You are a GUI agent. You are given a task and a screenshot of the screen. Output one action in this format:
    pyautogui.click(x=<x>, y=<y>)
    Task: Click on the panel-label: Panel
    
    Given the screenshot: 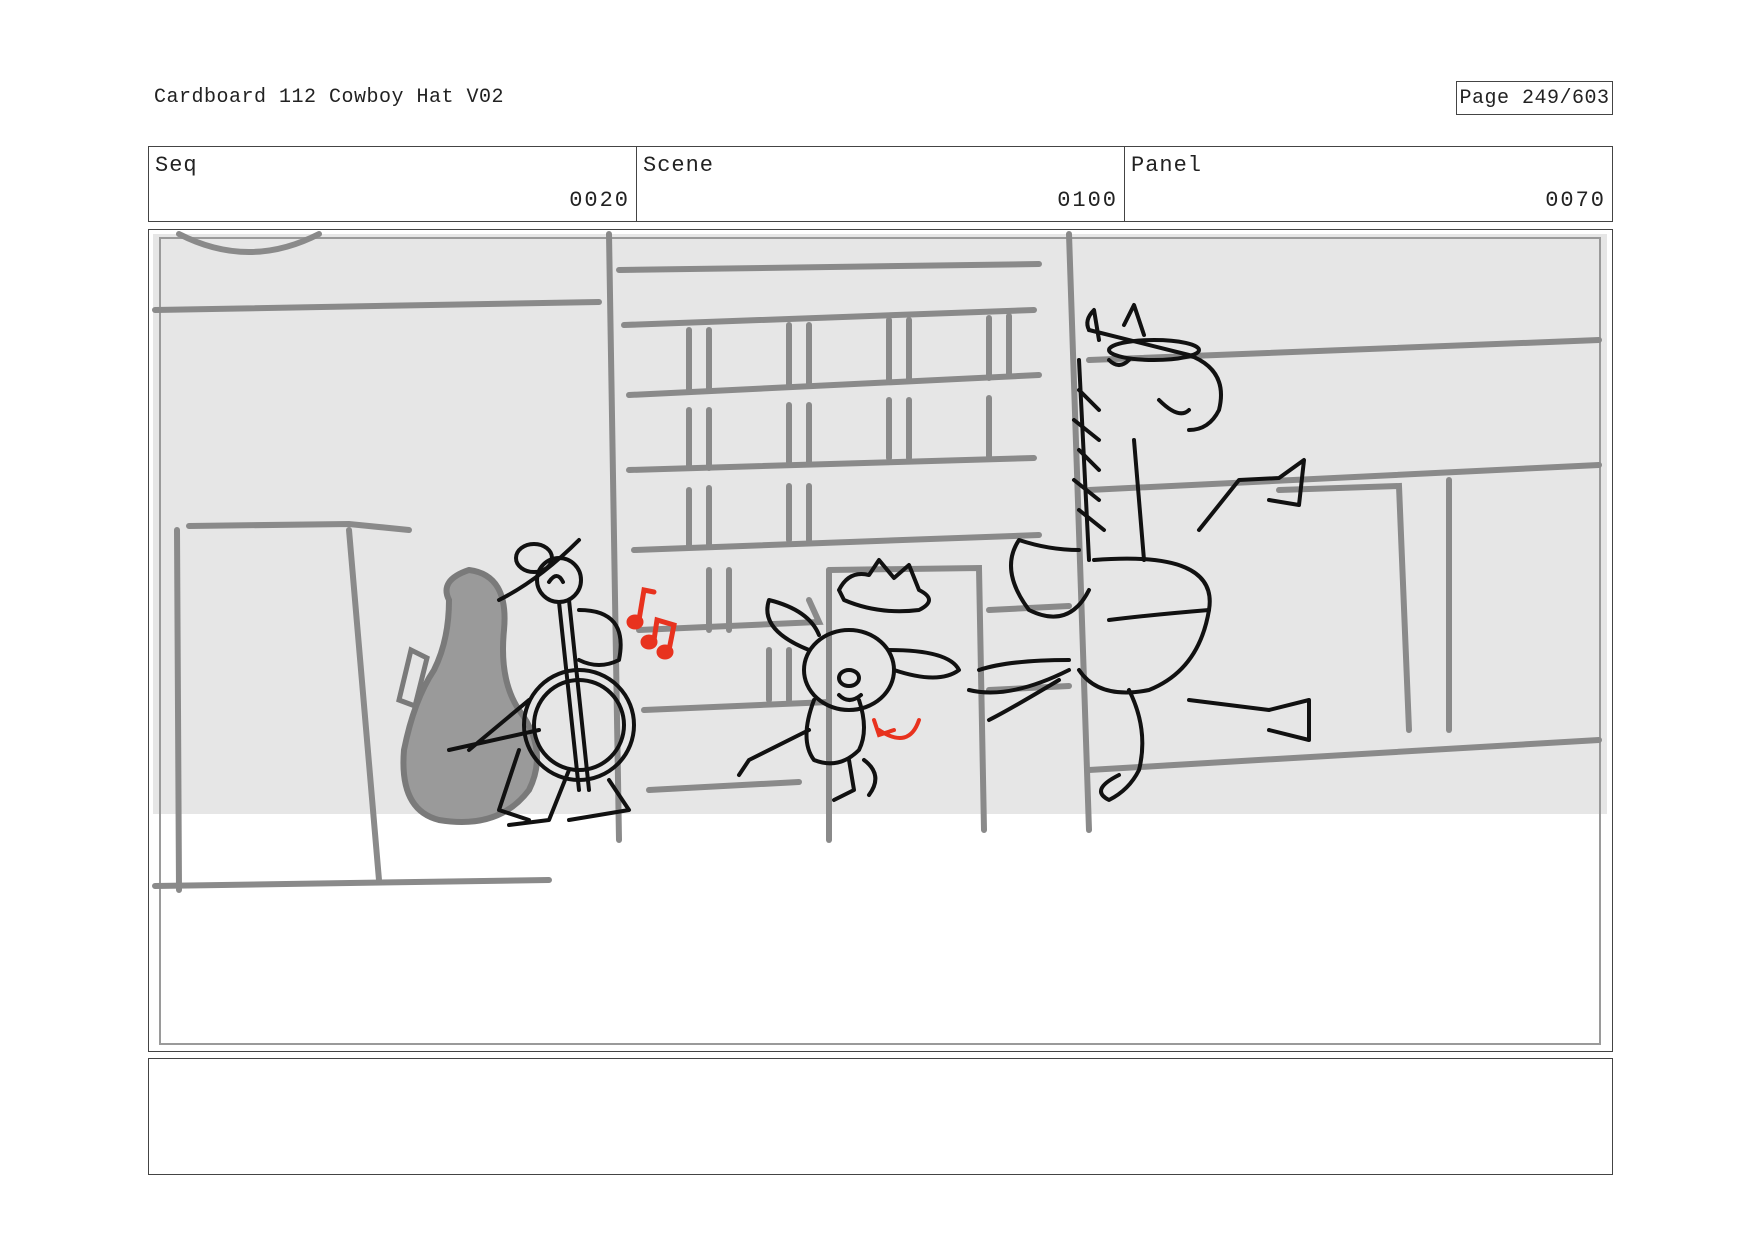 What is the action you would take?
    pyautogui.click(x=1167, y=165)
    